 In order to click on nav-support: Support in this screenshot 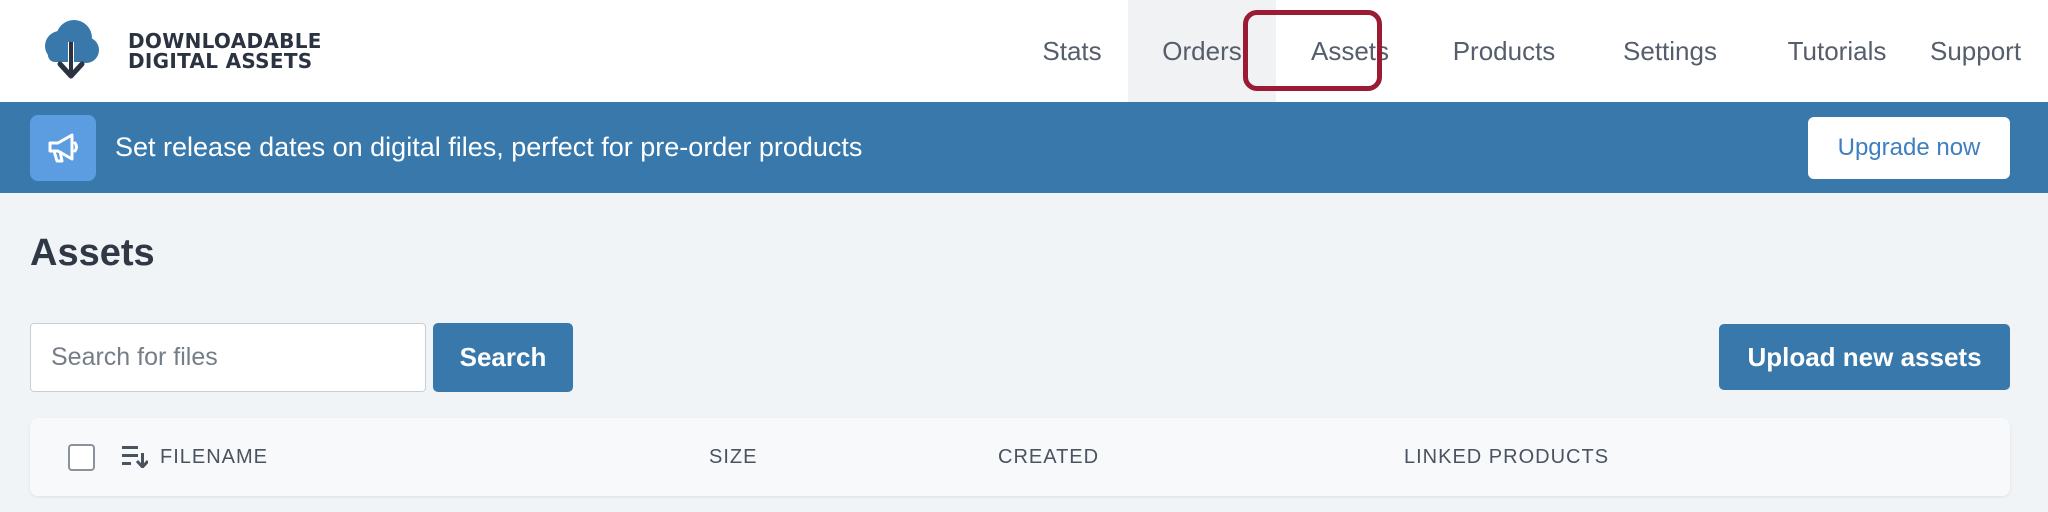, I will do `click(1983, 51)`.